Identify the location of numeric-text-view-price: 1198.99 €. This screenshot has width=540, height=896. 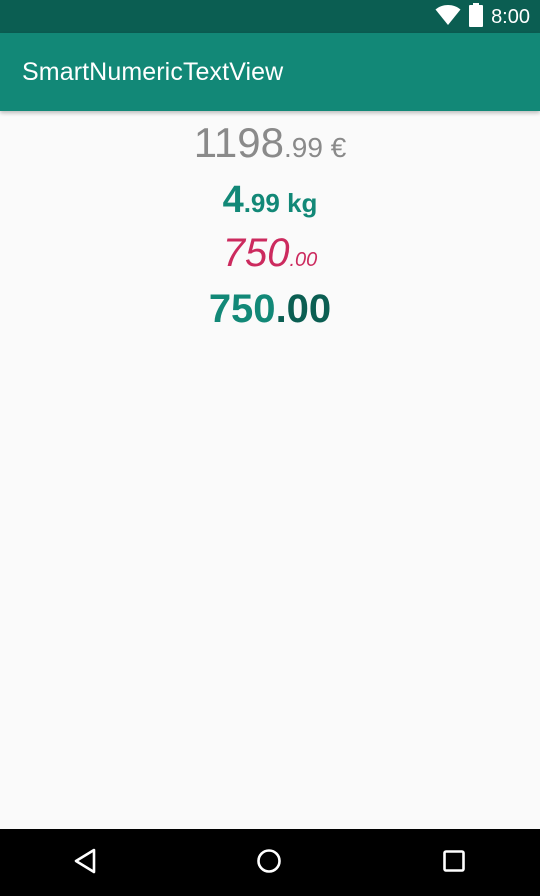
(270, 143).